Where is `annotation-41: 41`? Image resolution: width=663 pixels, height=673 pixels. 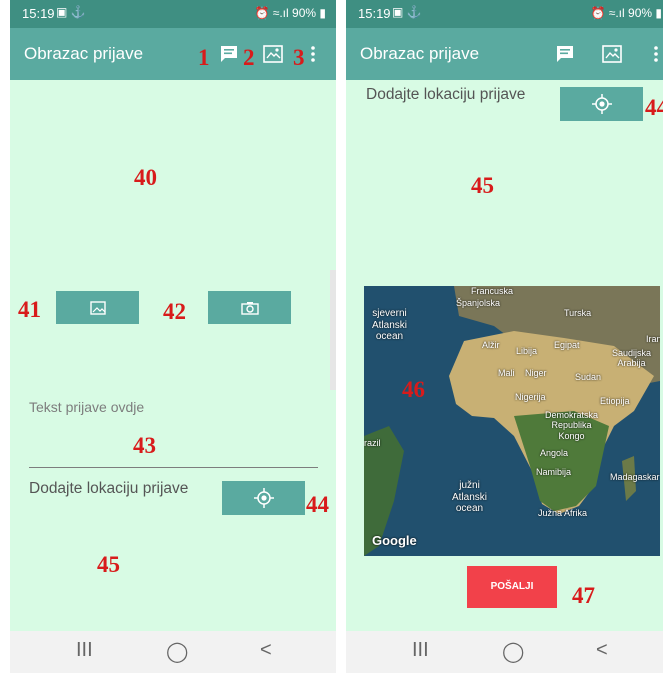
annotation-41: 41 is located at coordinates (29, 309).